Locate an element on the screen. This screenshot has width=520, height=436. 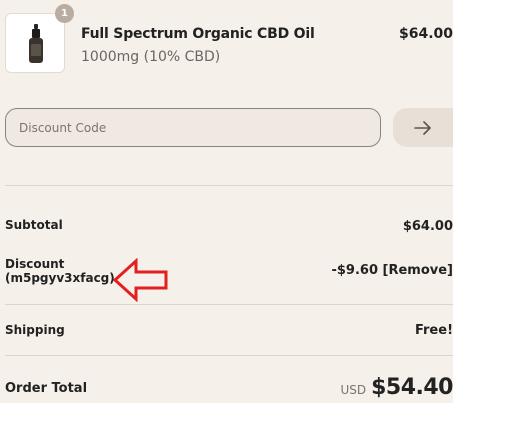
product-variant: 1000mg (10% CBD) is located at coordinates (151, 57).